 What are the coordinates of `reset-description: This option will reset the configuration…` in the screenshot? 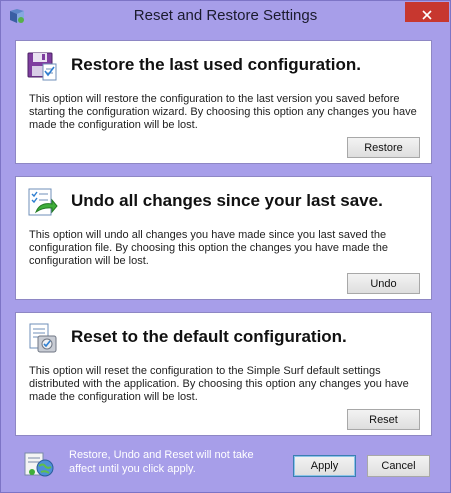 It's located at (219, 384).